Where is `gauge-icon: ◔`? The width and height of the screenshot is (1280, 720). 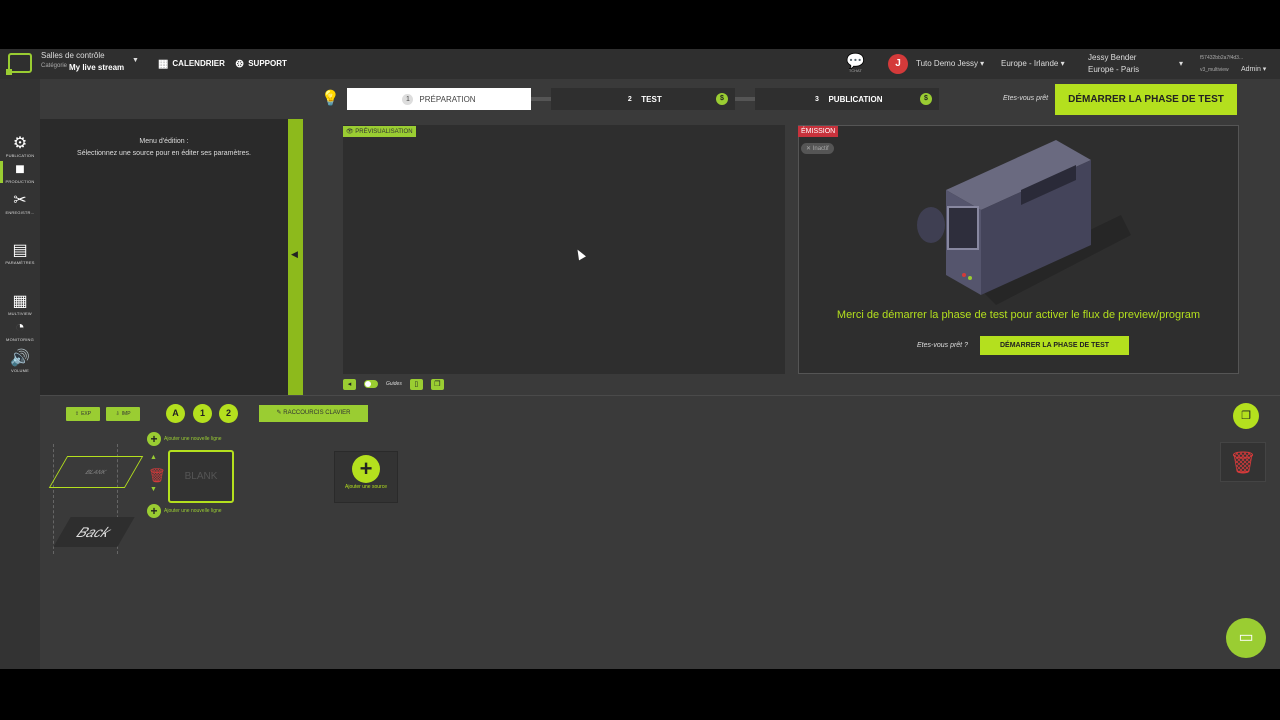
gauge-icon: ◔ is located at coordinates (20, 327).